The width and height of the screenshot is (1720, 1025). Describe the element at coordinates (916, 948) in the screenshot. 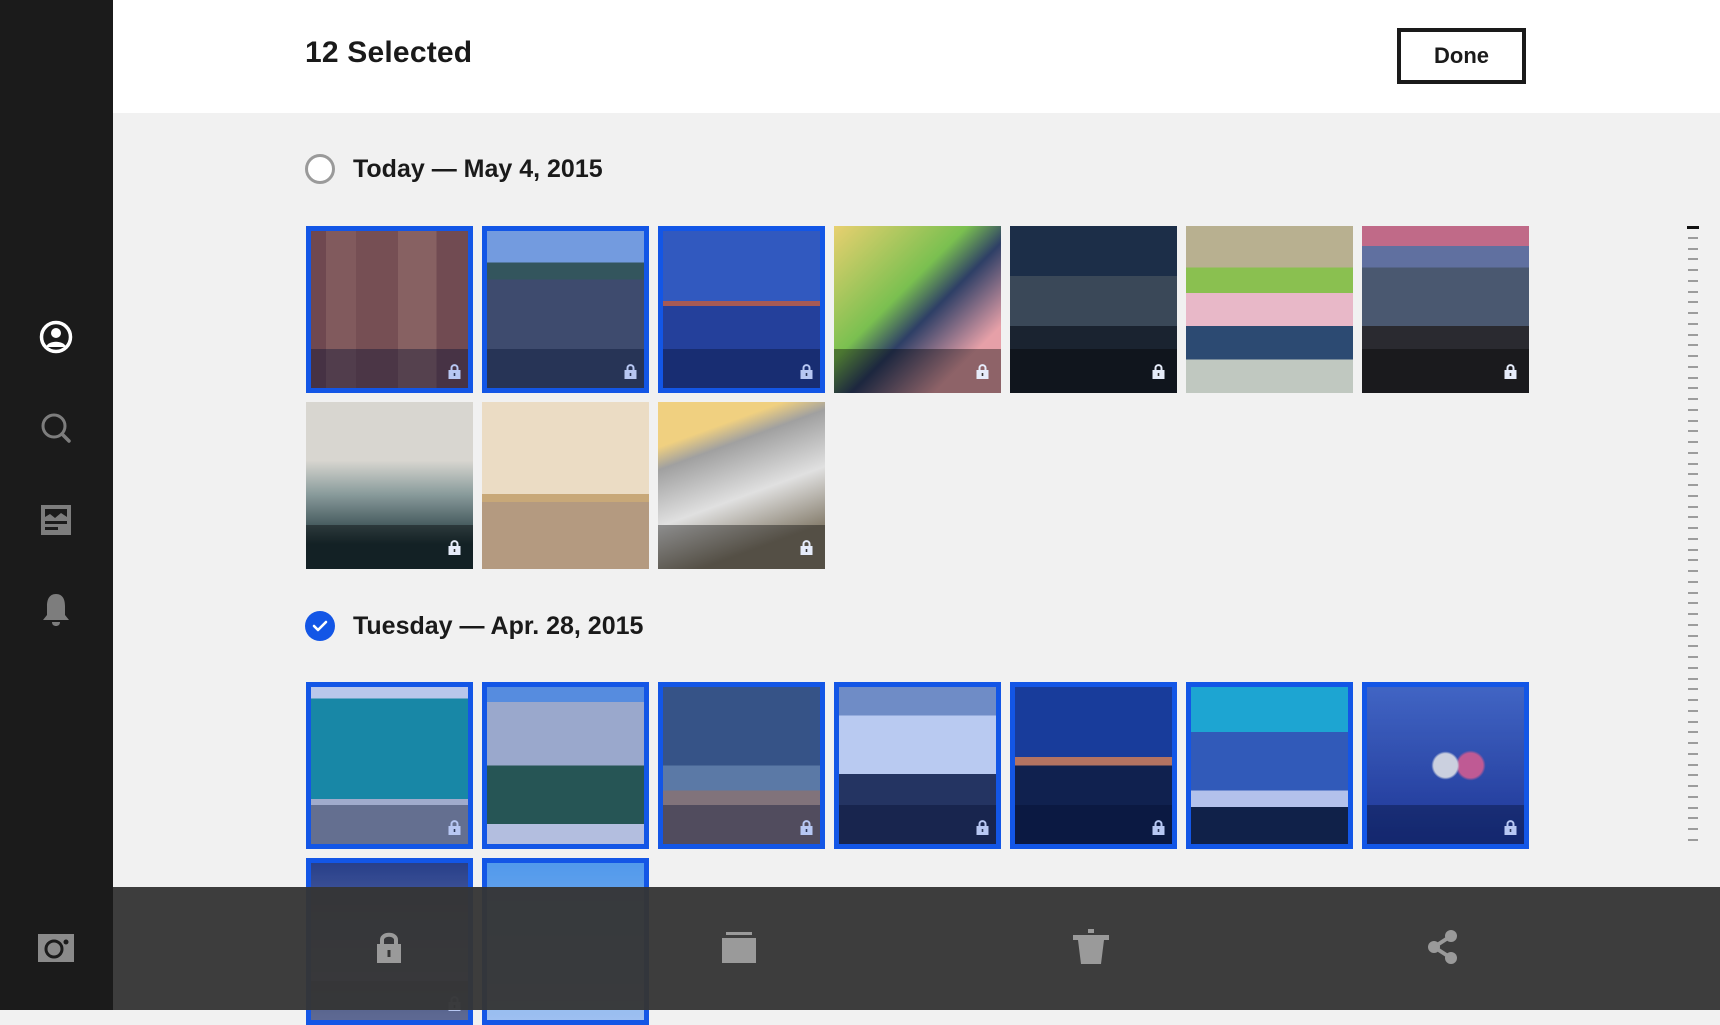

I see `action-toolbar` at that location.